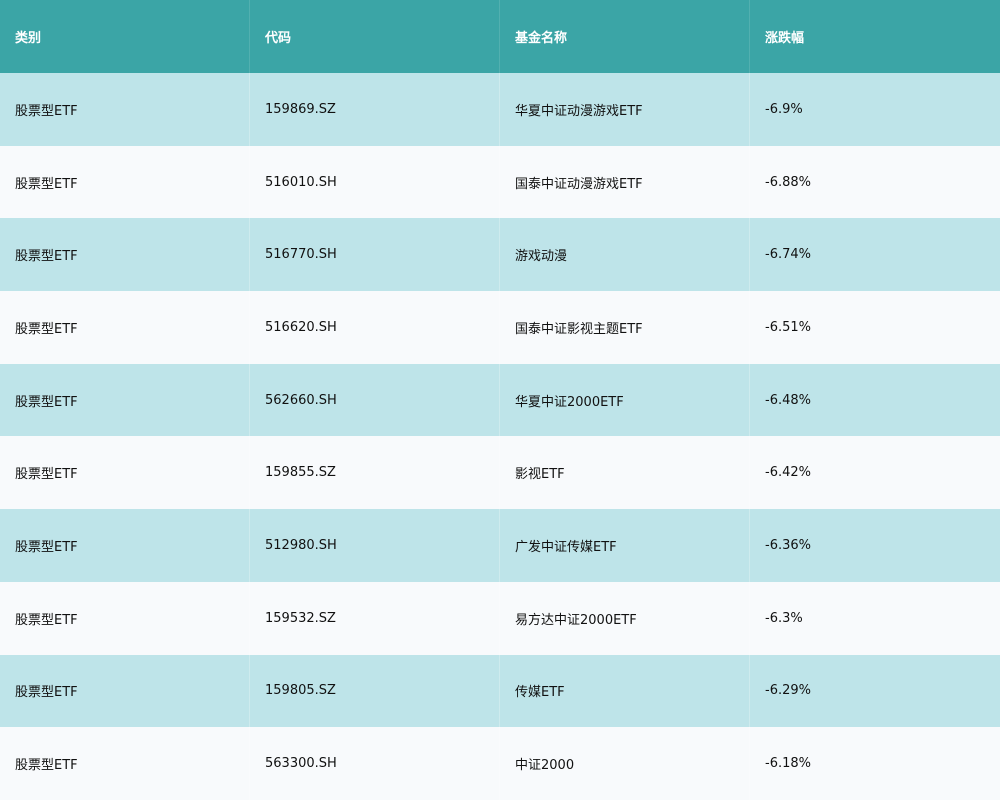 The width and height of the screenshot is (1000, 800). What do you see at coordinates (375, 182) in the screenshot?
I see `cell-code: 516010.SH` at bounding box center [375, 182].